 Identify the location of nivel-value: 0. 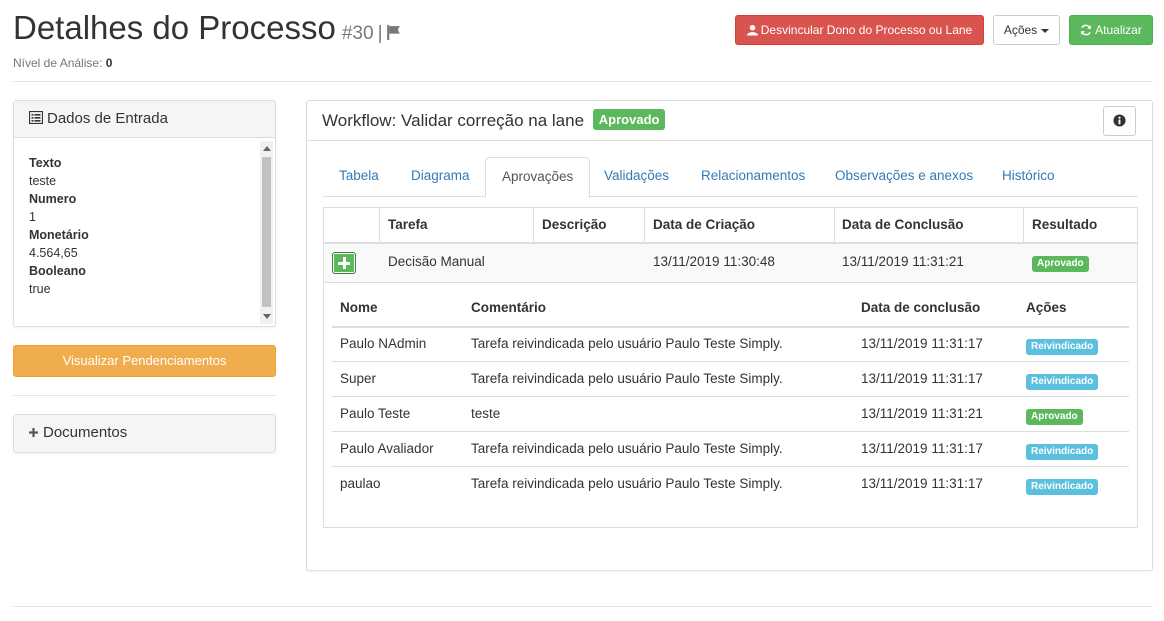
(109, 63).